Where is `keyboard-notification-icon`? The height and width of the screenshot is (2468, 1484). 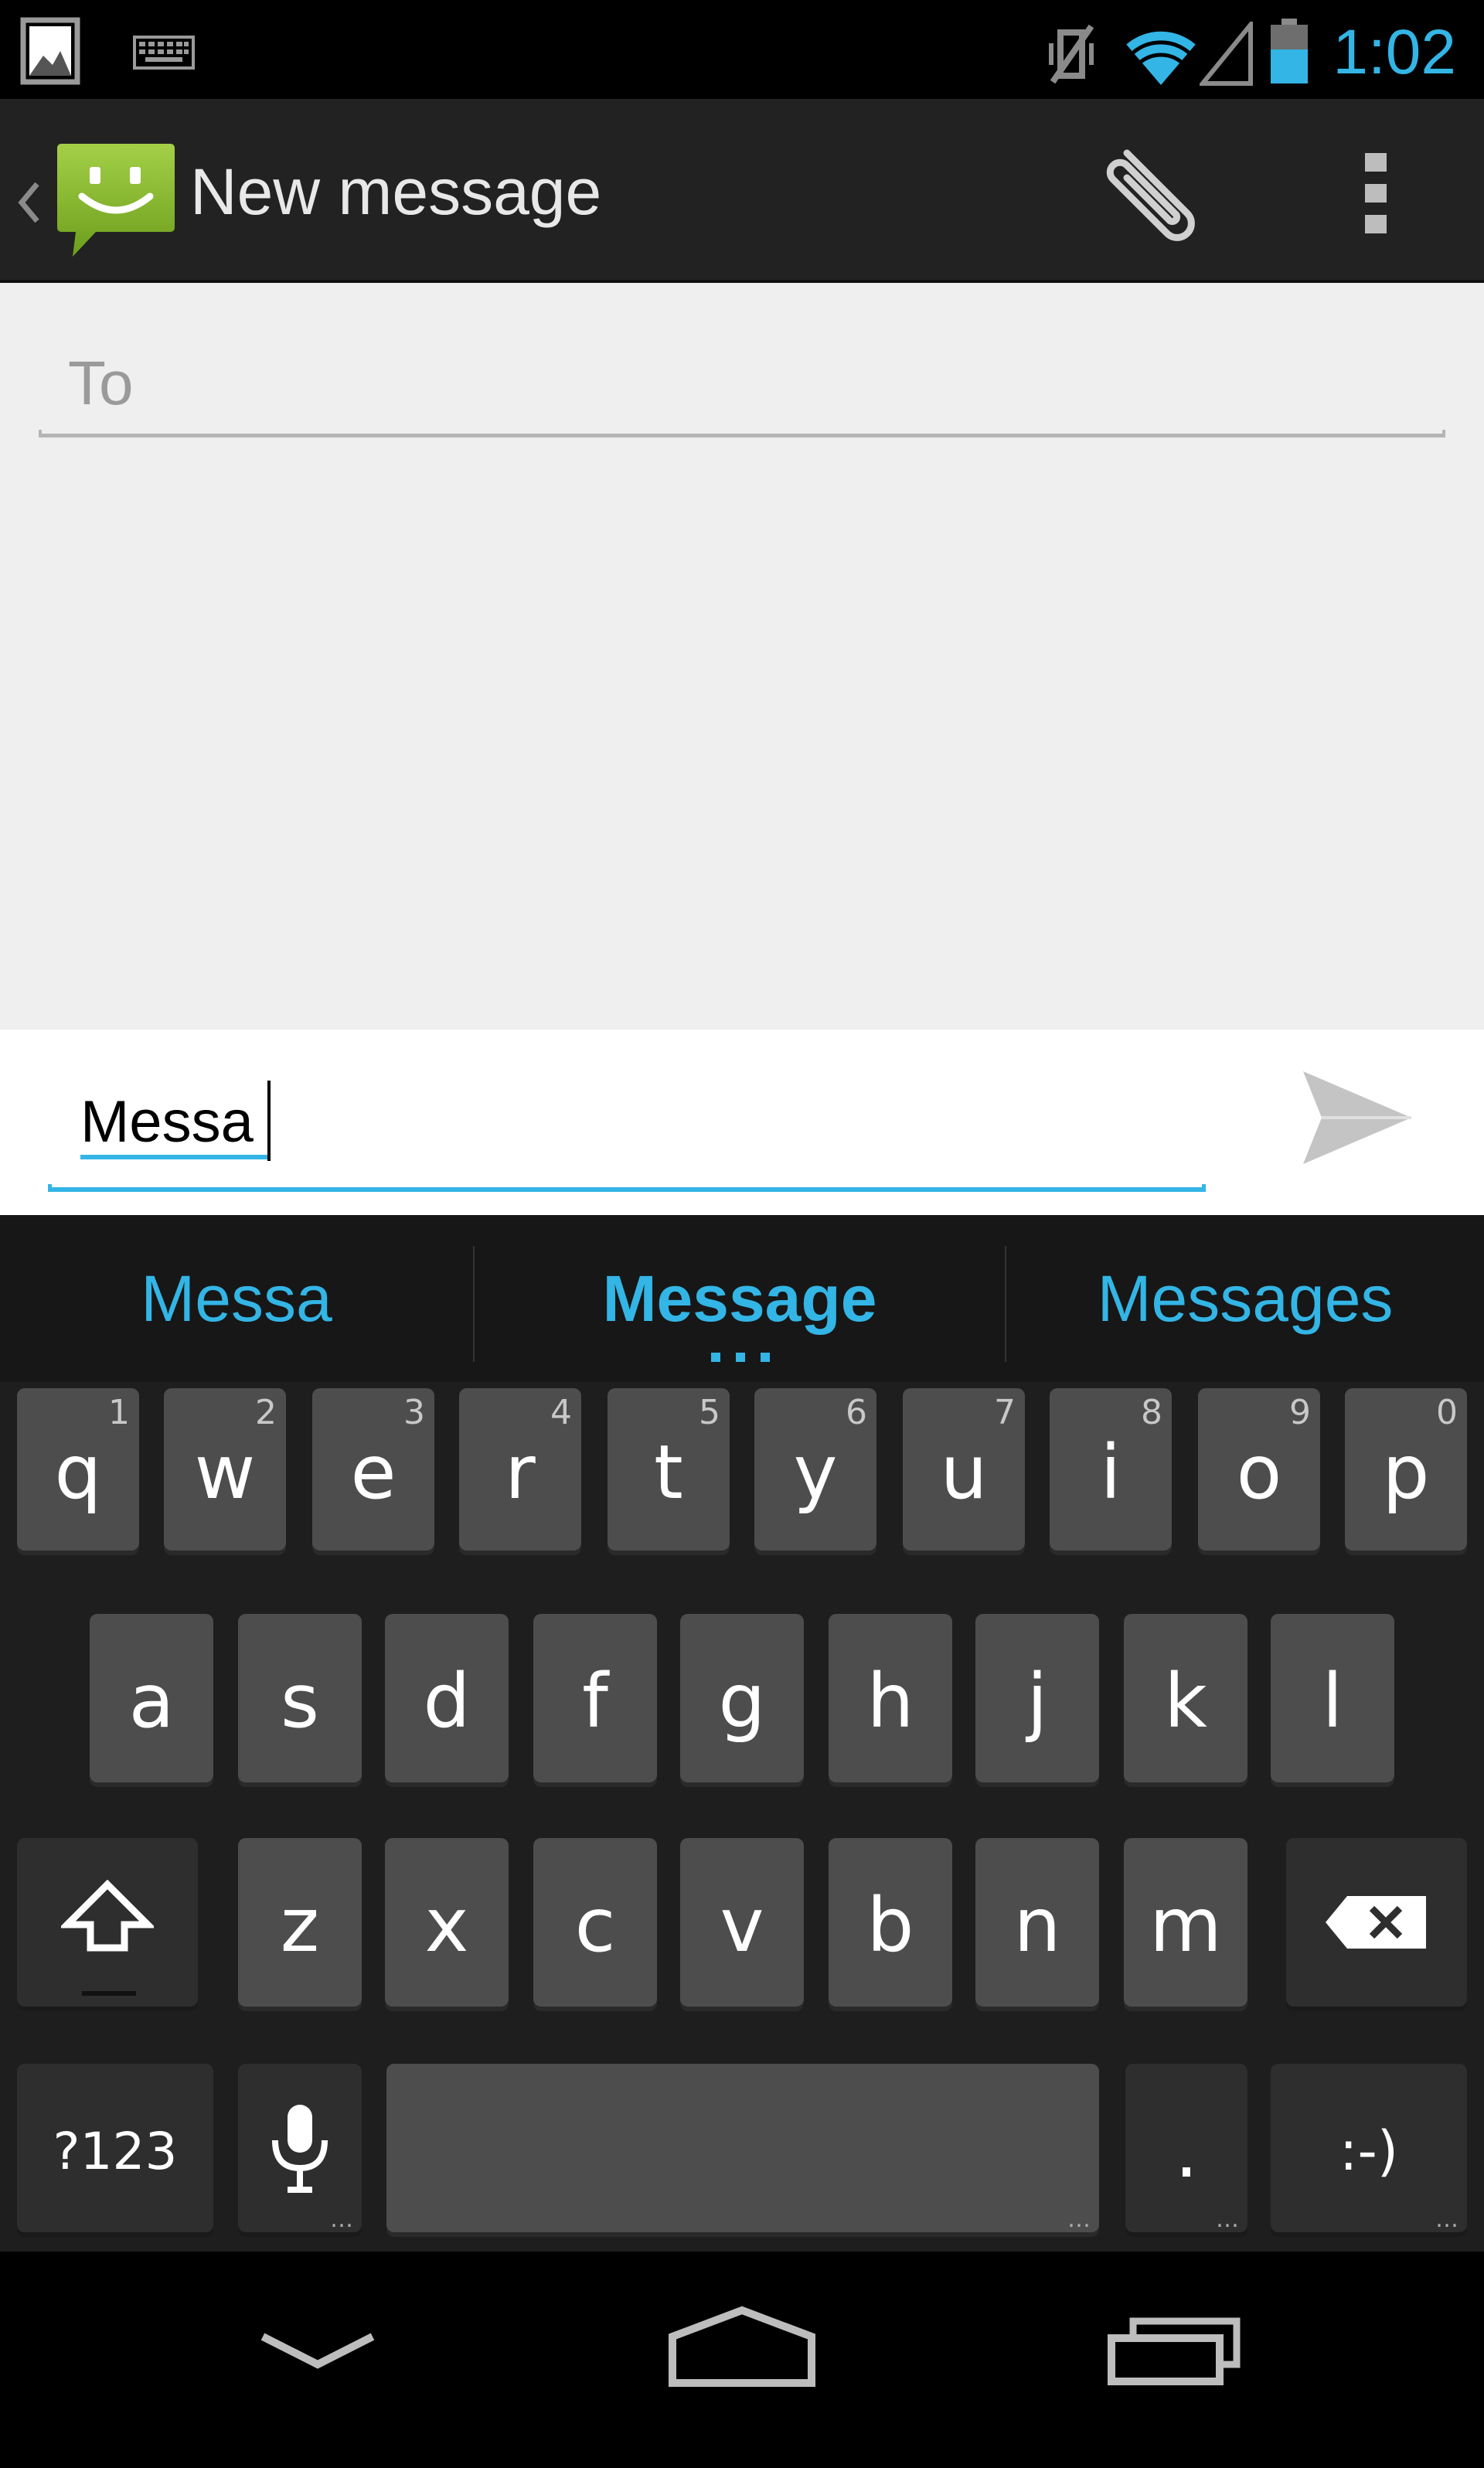
keyboard-notification-icon is located at coordinates (164, 53).